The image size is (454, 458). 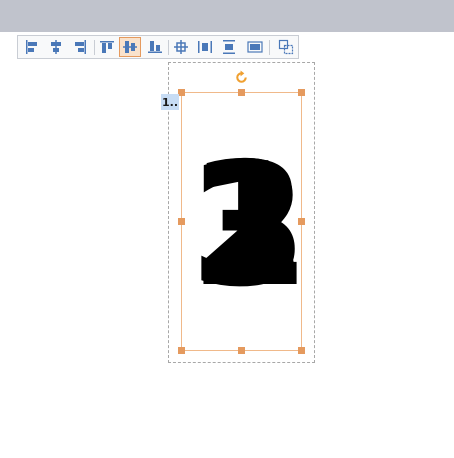 I want to click on align-center-both-icon, so click(x=181, y=47).